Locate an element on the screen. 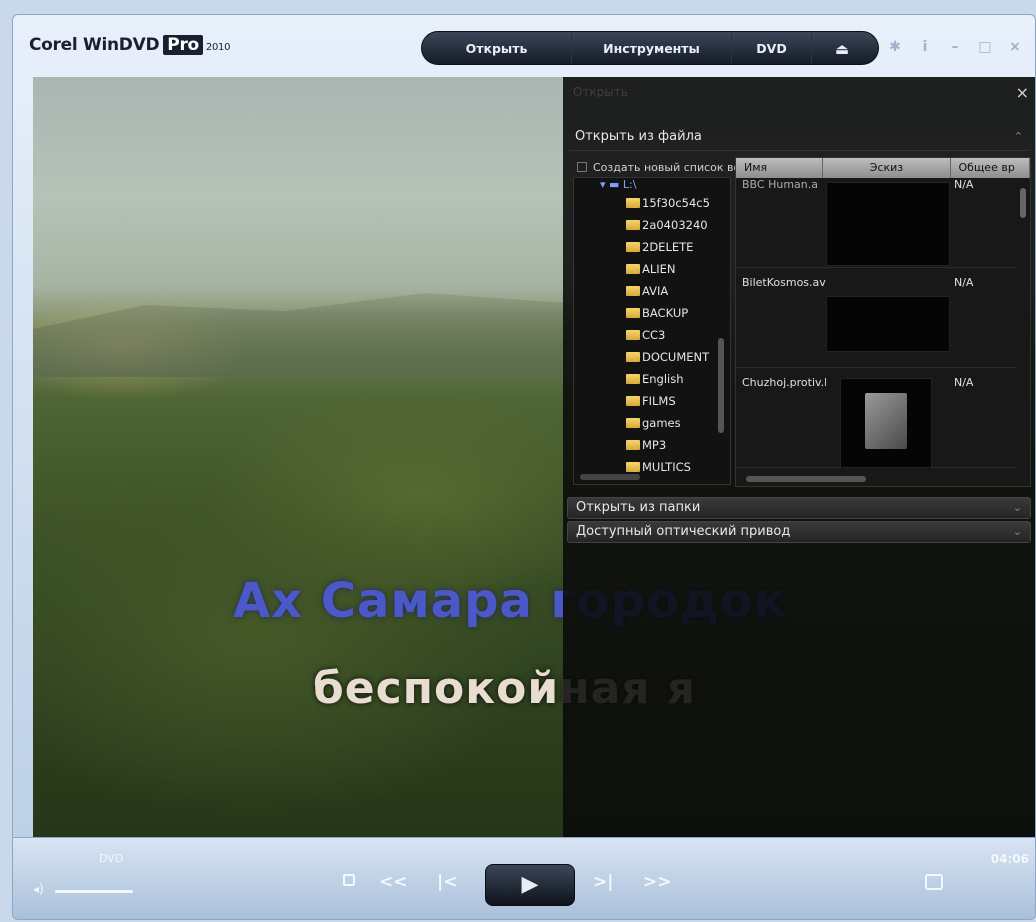  file-list-vertical-scrollbar is located at coordinates (1023, 203).